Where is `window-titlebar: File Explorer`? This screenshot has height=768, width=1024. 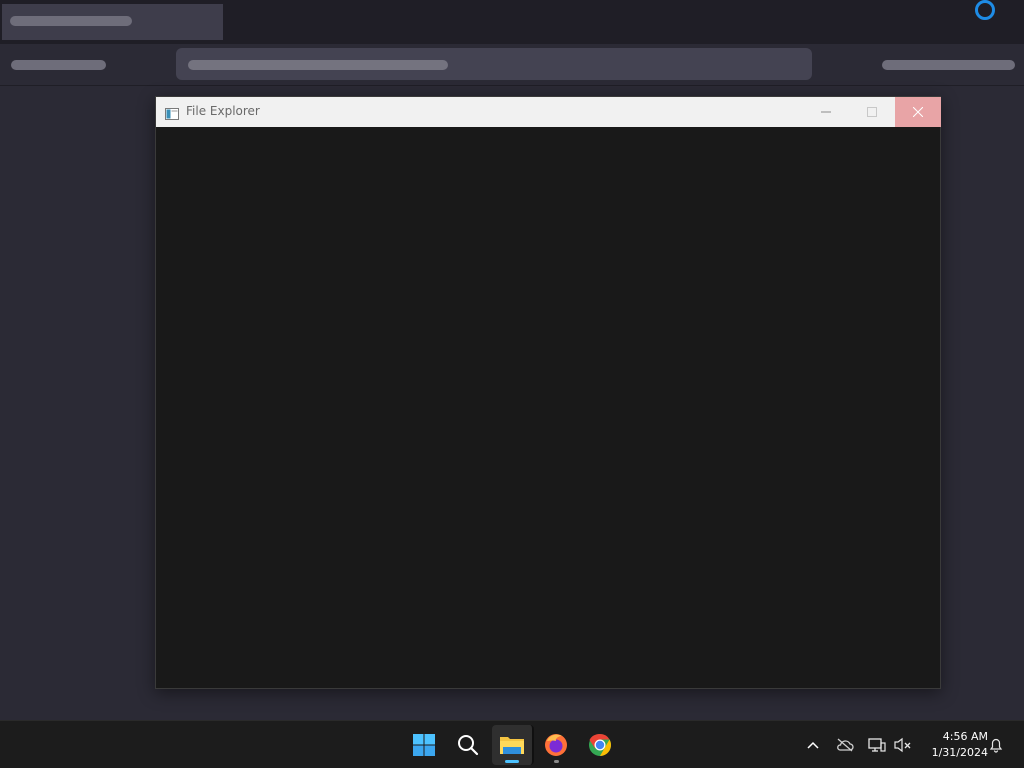 window-titlebar: File Explorer is located at coordinates (548, 112).